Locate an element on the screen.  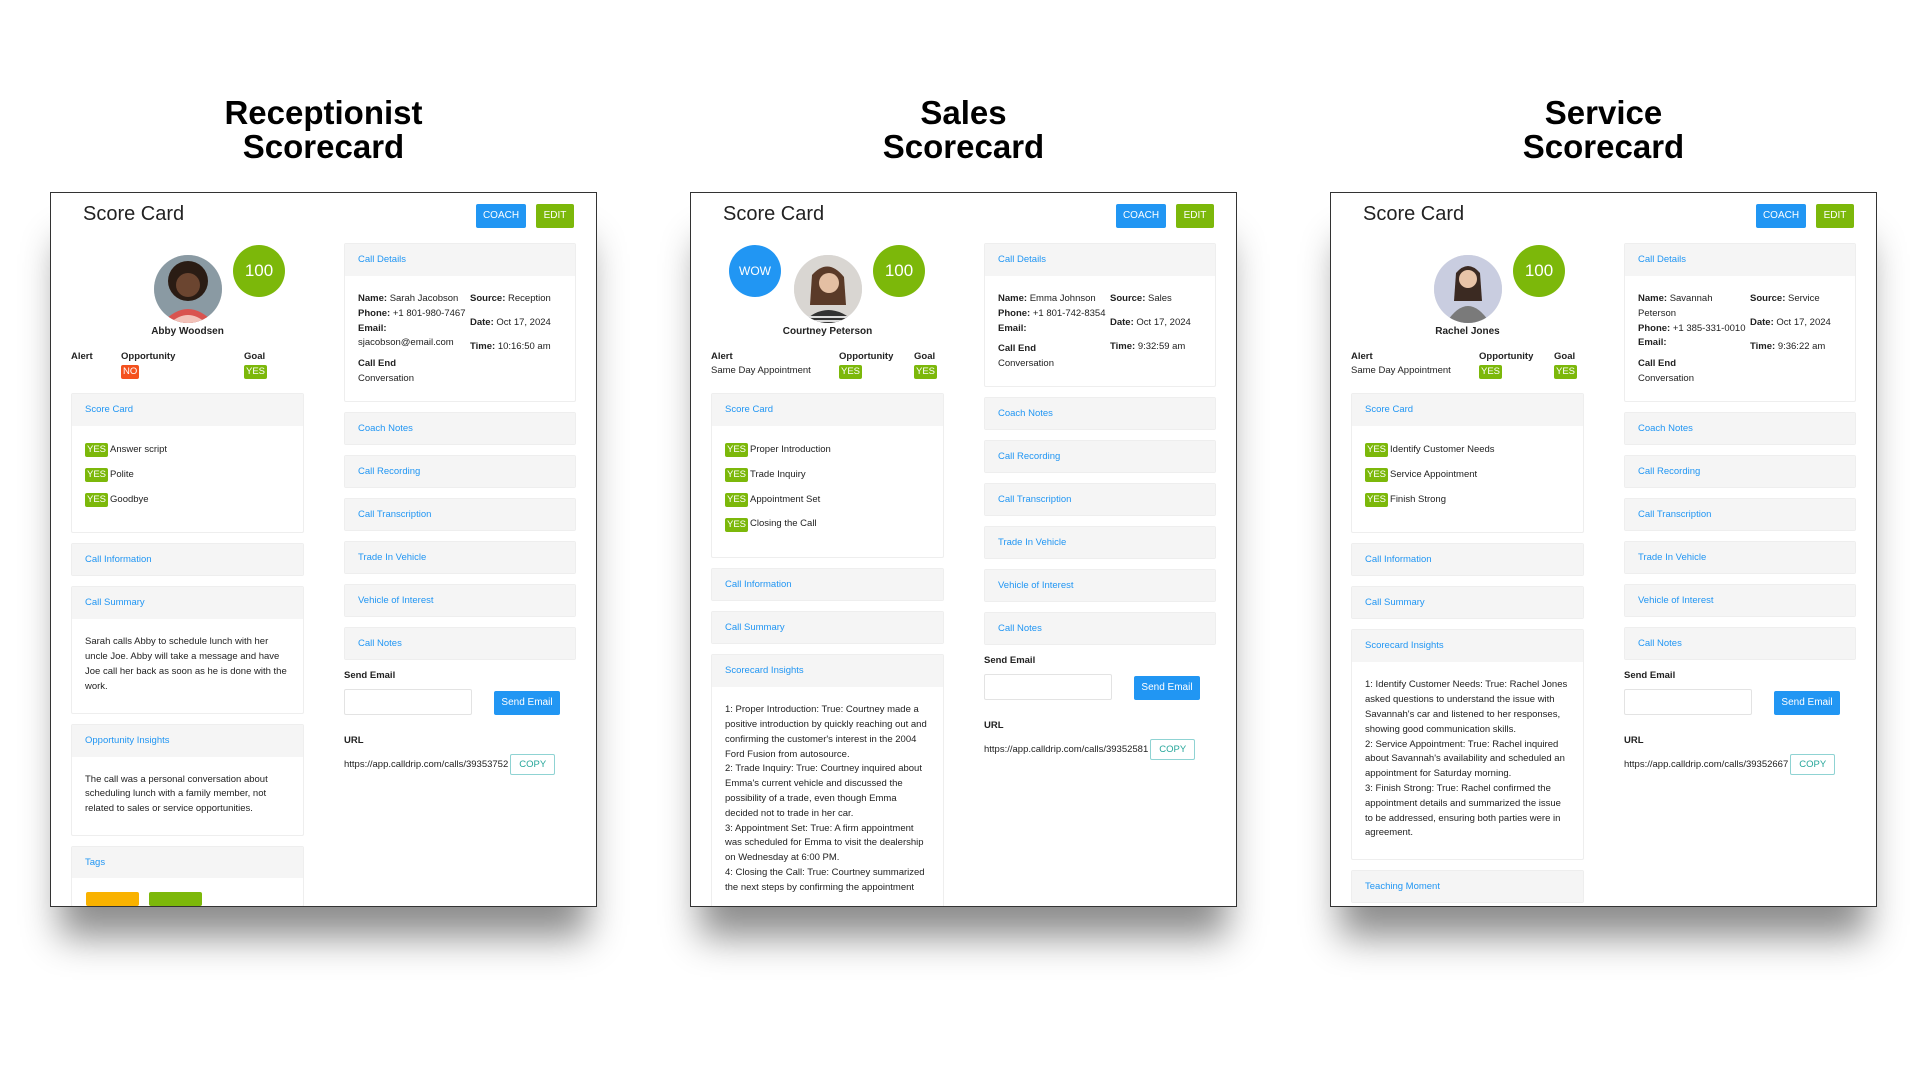
scorecard-item: YES Identify Customer Needs is located at coordinates (1467, 450).